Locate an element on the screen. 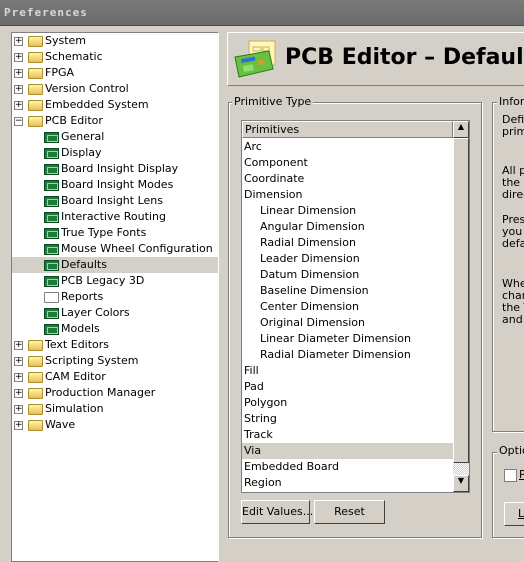 The height and width of the screenshot is (562, 524). tree-item-label: Text Editors is located at coordinates (77, 344).